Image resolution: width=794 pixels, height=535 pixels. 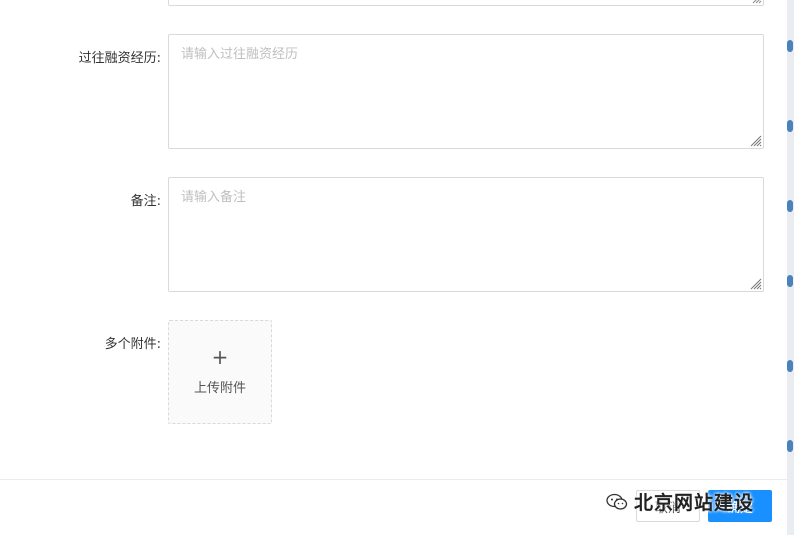 What do you see at coordinates (393, 507) in the screenshot?
I see `modal-footer: 取消 确定` at bounding box center [393, 507].